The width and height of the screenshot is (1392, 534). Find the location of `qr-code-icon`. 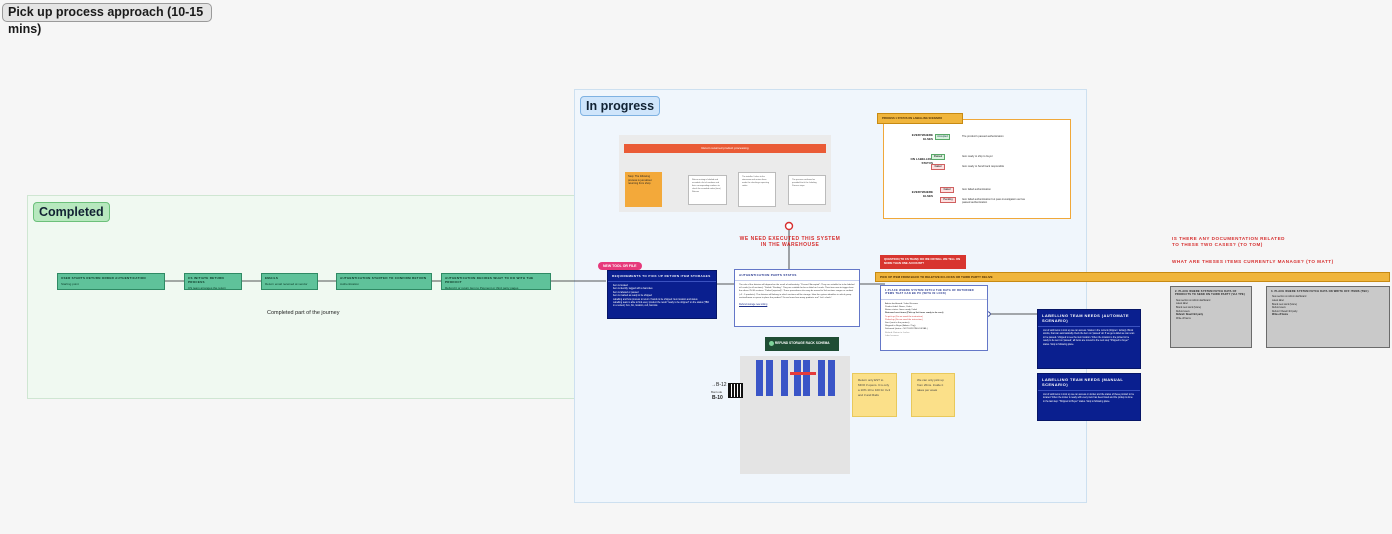

qr-code-icon is located at coordinates (735, 390).